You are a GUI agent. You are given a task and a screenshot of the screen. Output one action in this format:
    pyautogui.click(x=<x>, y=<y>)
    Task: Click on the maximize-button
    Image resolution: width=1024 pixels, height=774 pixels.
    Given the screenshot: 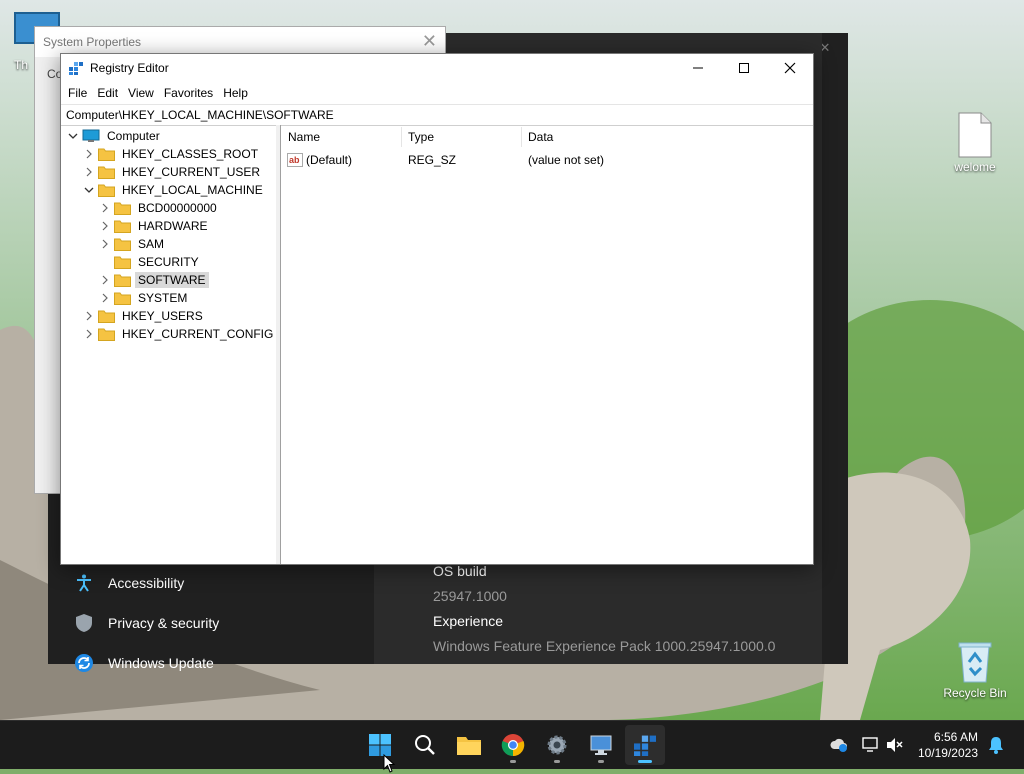 What is the action you would take?
    pyautogui.click(x=744, y=68)
    